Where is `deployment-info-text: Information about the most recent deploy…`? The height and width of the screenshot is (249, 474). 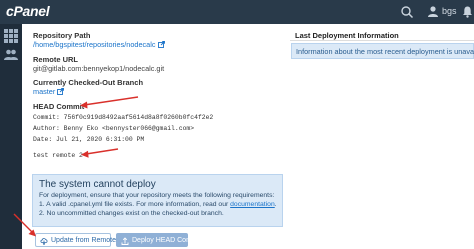
deployment-info-text: Information about the most recent deploy… is located at coordinates (385, 51).